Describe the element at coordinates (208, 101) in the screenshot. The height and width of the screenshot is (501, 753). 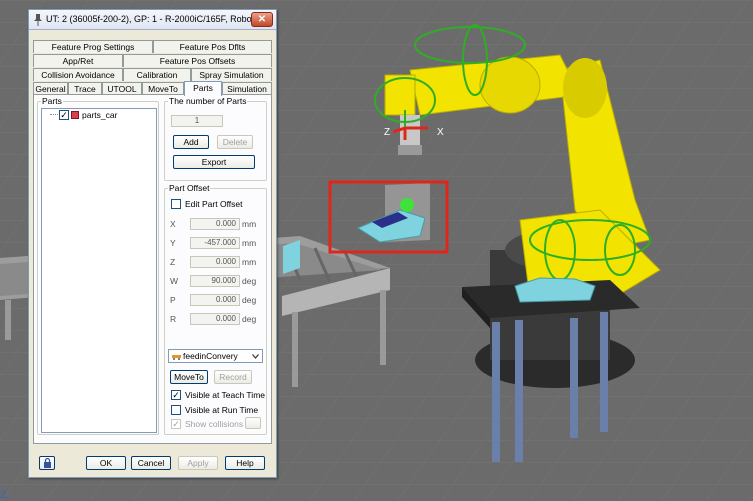
I see `number-of-parts-label: The number of Parts` at that location.